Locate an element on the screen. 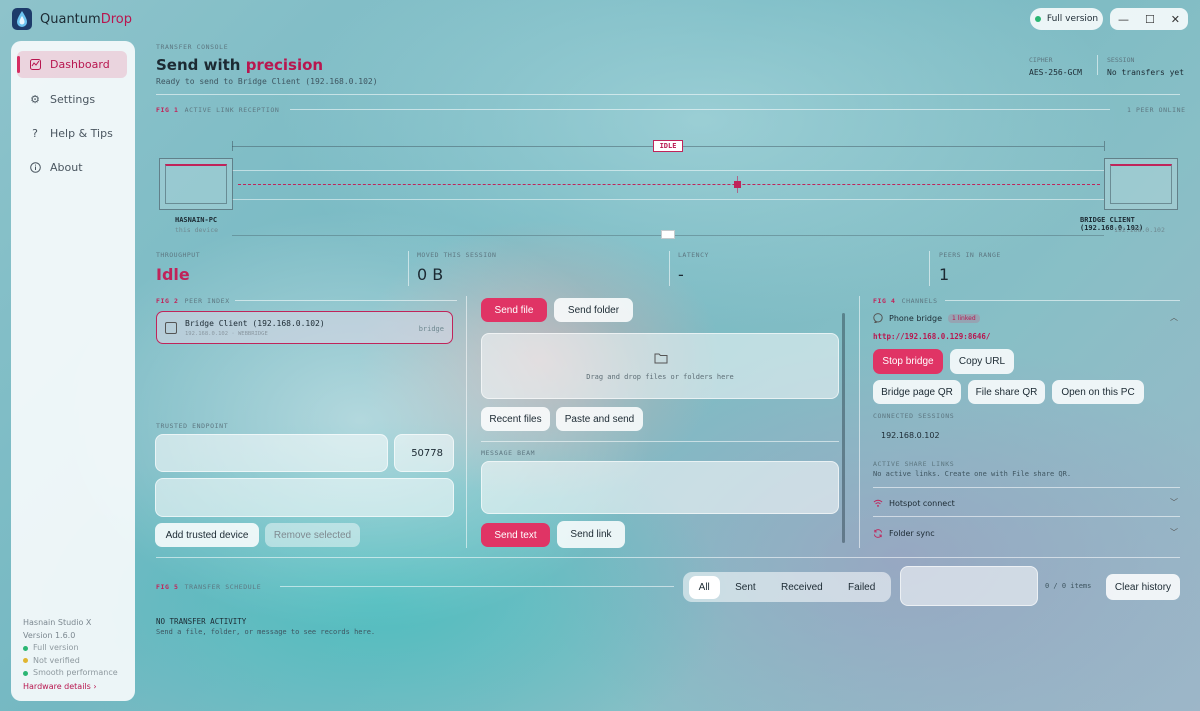 The height and width of the screenshot is (711, 1200). folder-sync-label: Folder sync is located at coordinates (912, 533).